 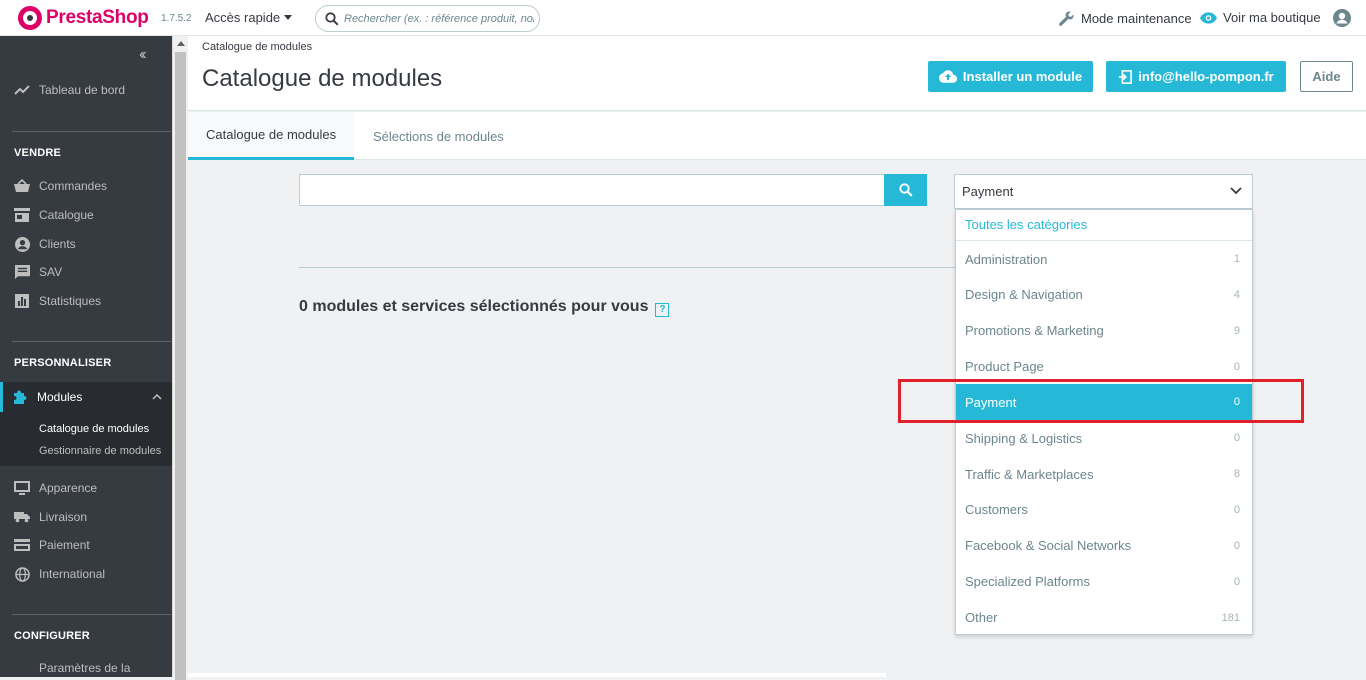 What do you see at coordinates (1024, 295) in the screenshot?
I see `category-option-label: Design & Navigation` at bounding box center [1024, 295].